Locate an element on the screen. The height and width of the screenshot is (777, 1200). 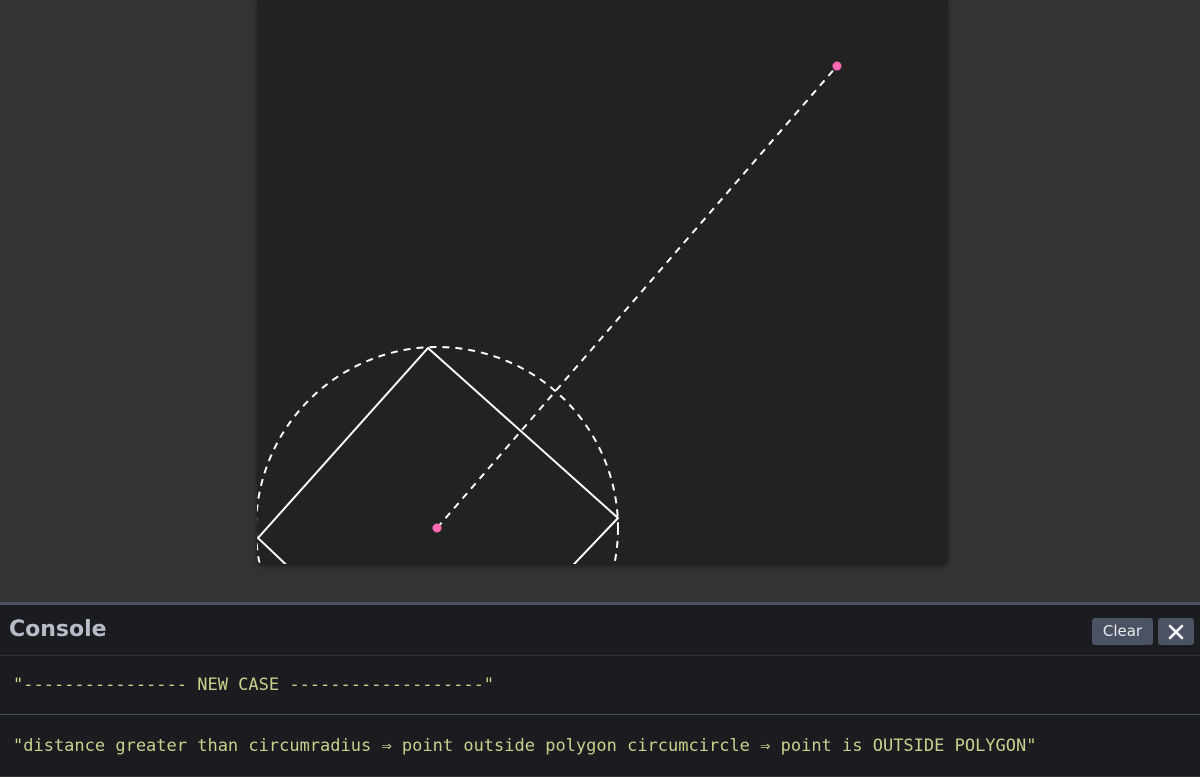
close-icon is located at coordinates (1176, 632).